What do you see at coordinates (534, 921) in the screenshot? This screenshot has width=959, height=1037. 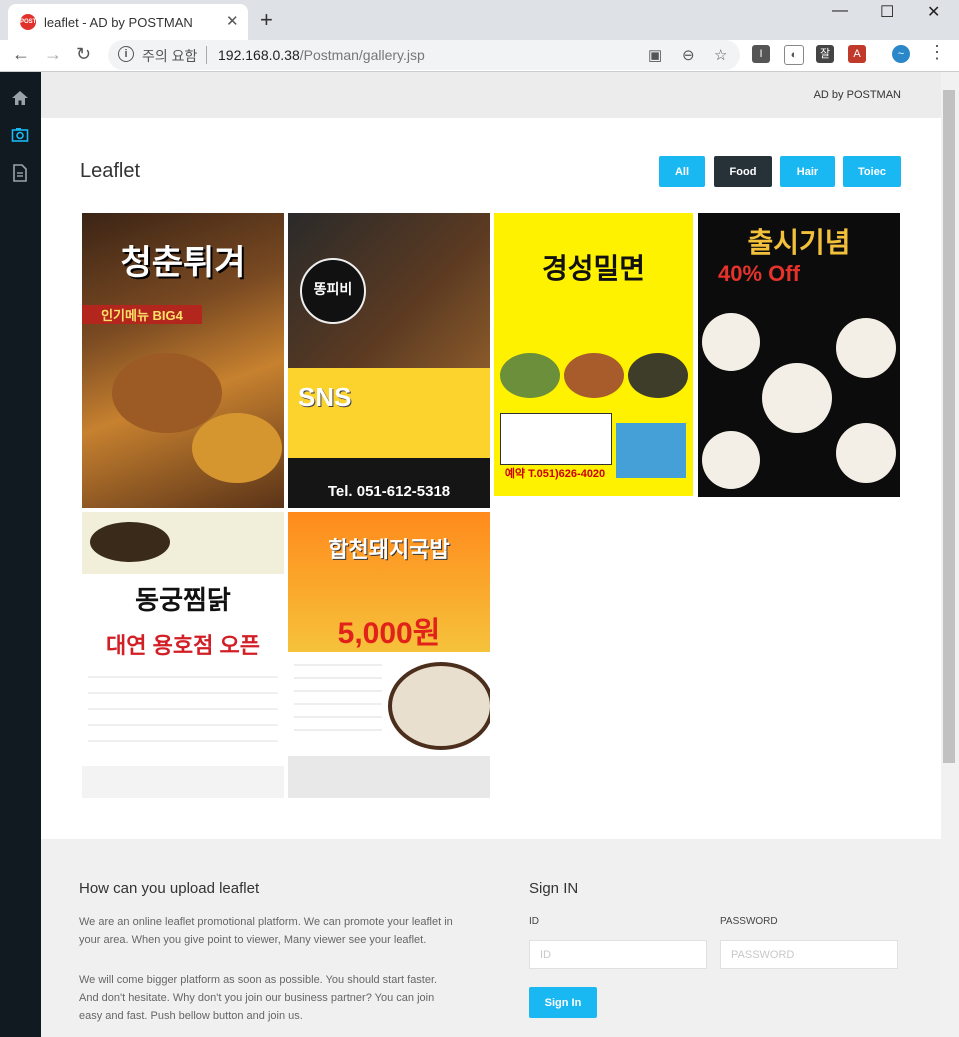 I see `id-label: ID` at bounding box center [534, 921].